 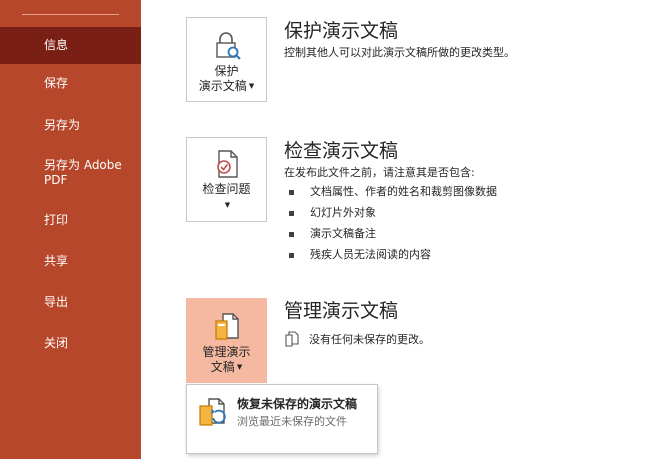 I want to click on protect-section-title: 保护演示文稿, so click(x=341, y=31).